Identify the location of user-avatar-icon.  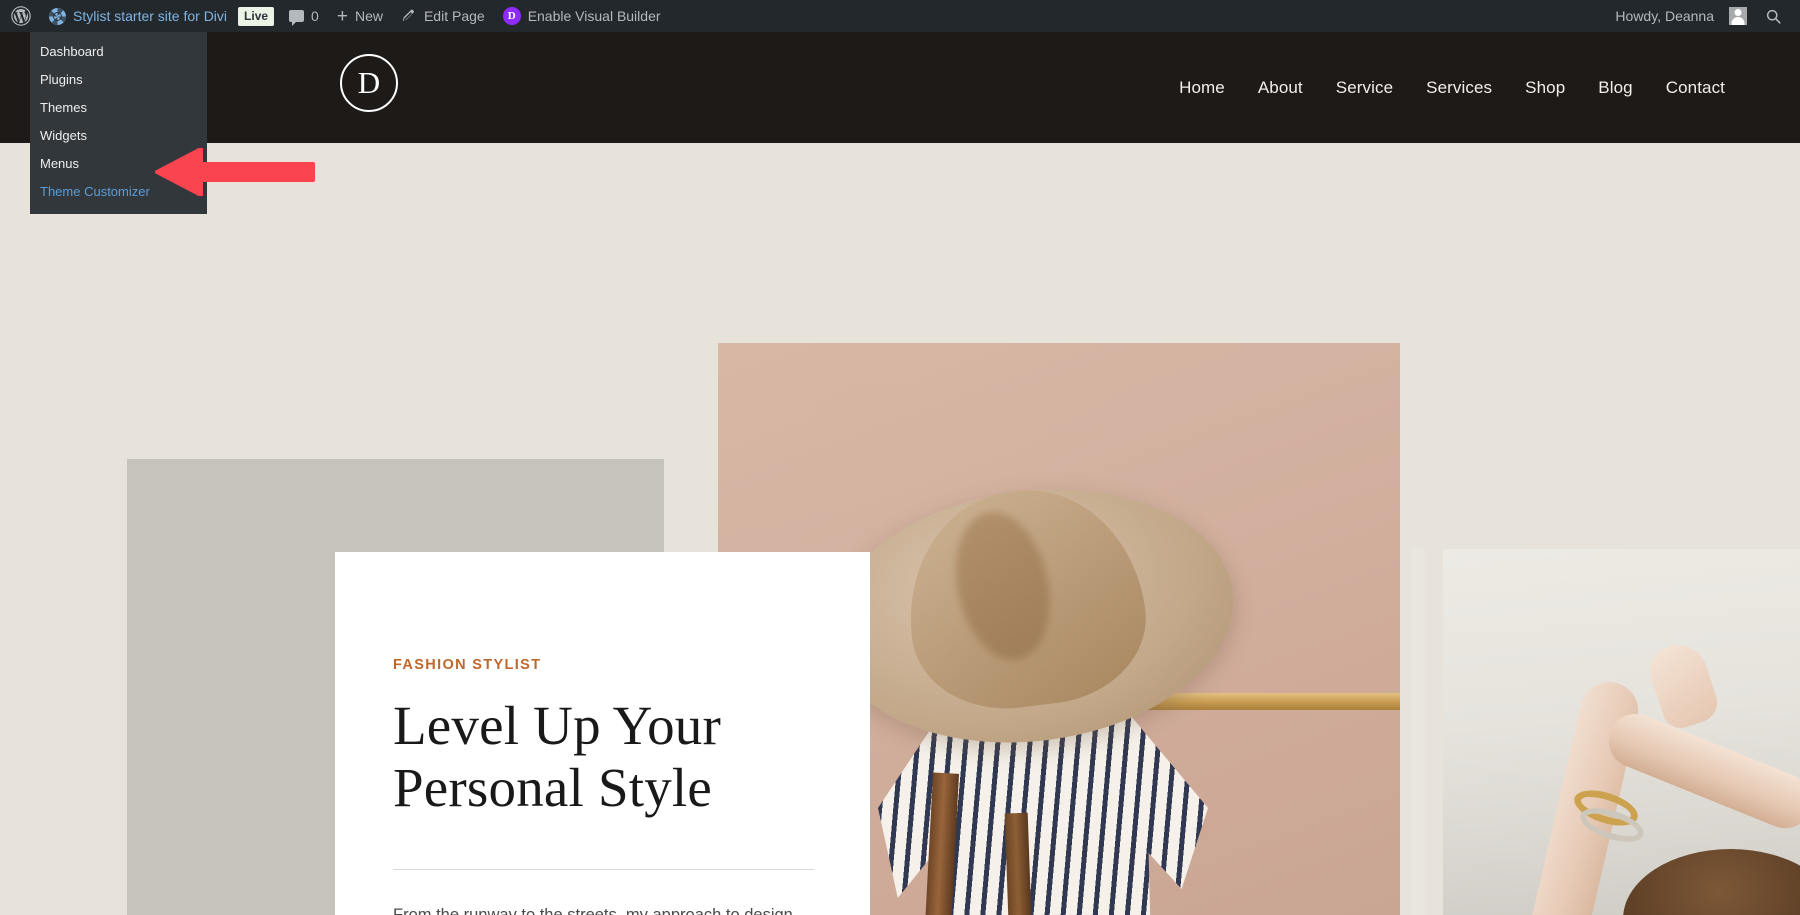
(1738, 16).